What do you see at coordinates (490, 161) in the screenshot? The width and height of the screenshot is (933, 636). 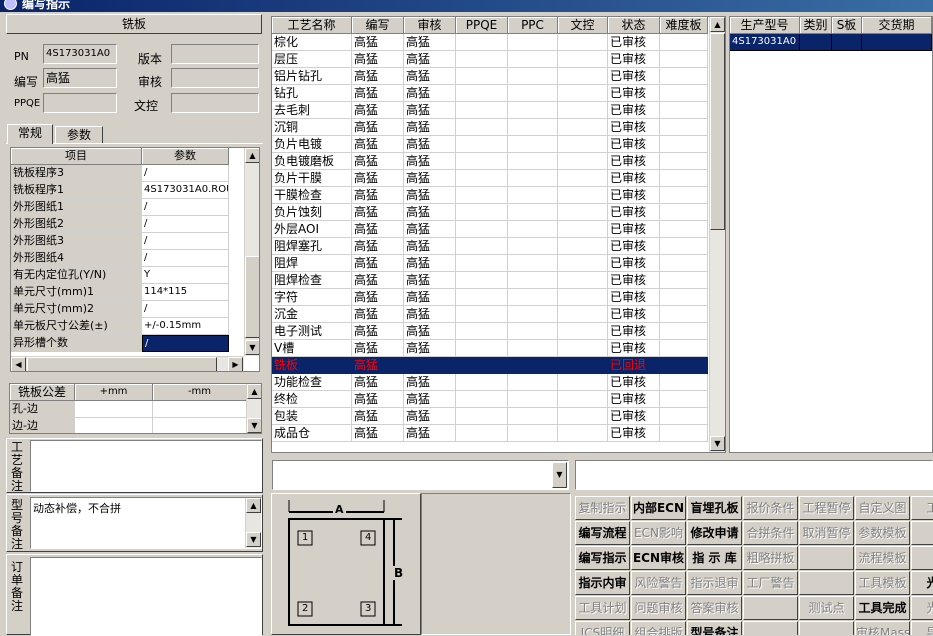 I see `table-row: 负电镀磨板 高猛 高猛 已审核` at bounding box center [490, 161].